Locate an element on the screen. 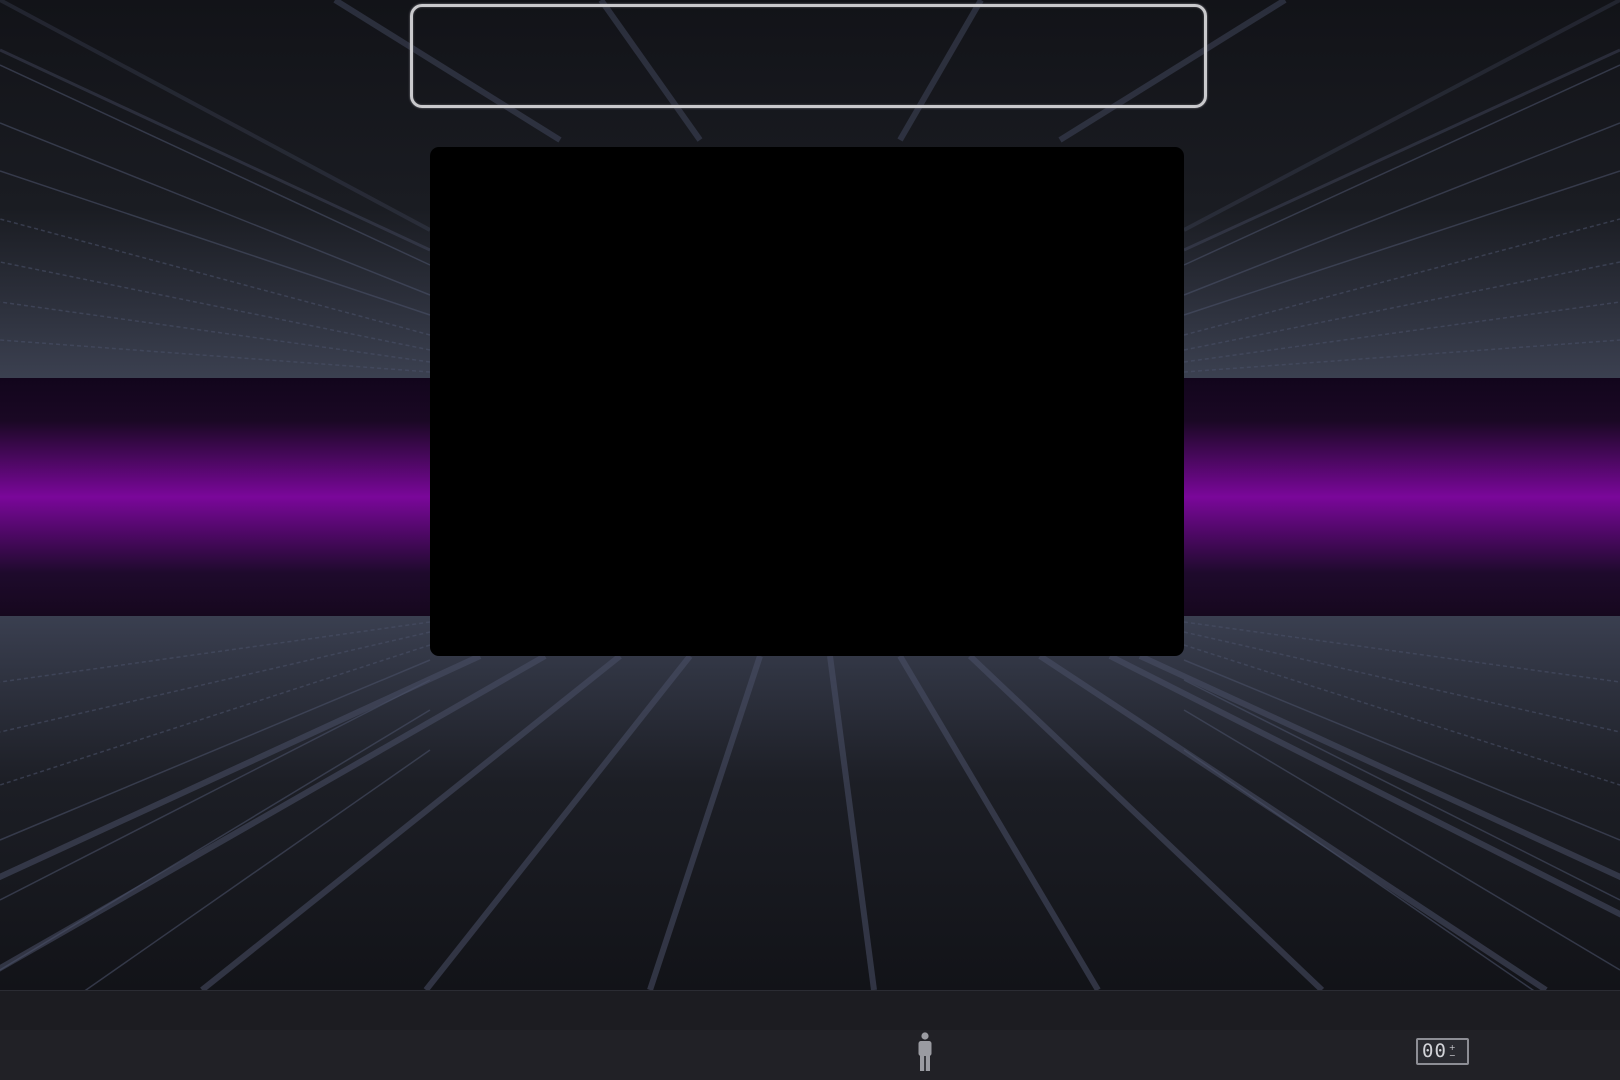  person-icon is located at coordinates (925, 1051).